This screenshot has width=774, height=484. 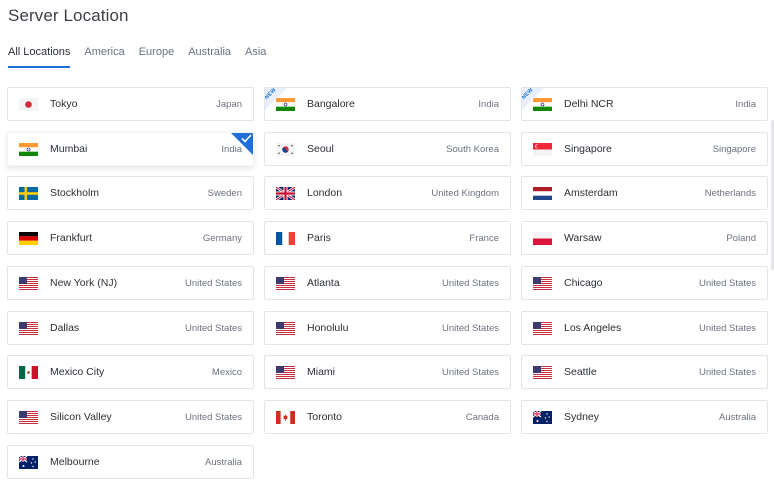 What do you see at coordinates (387, 417) in the screenshot?
I see `location-card-toronto: Toronto Canada` at bounding box center [387, 417].